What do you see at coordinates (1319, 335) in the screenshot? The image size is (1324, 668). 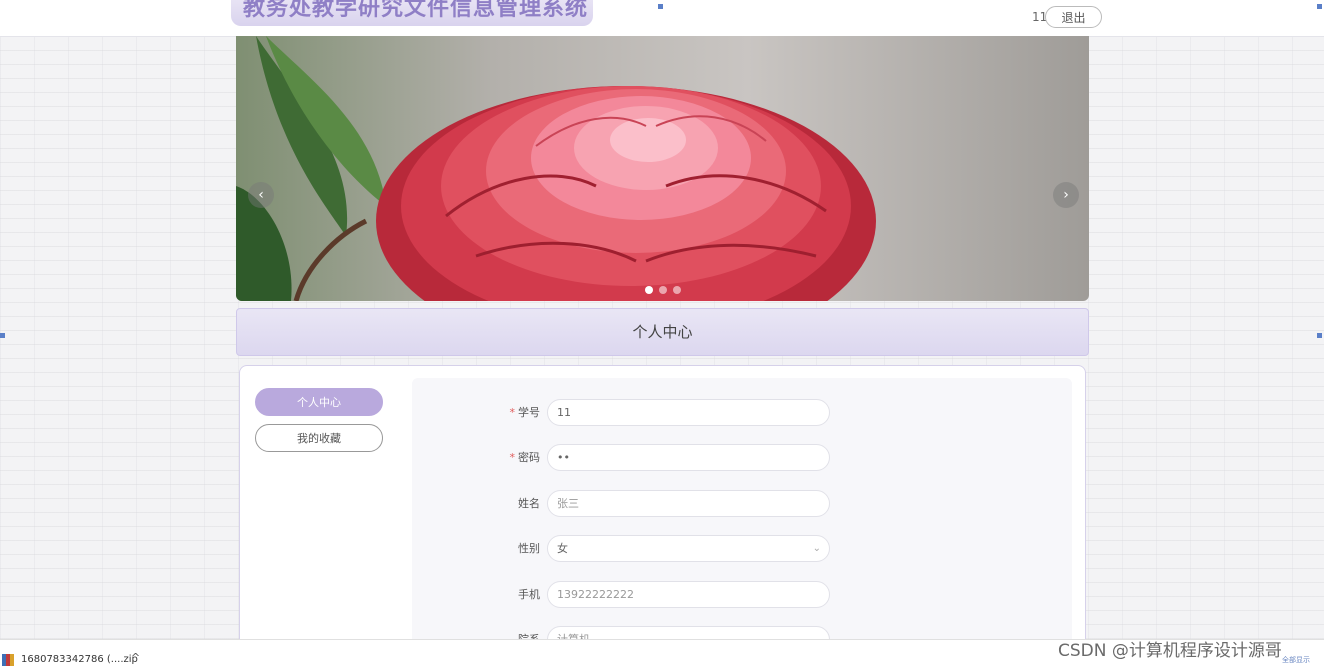 I see `resize-handle-right` at bounding box center [1319, 335].